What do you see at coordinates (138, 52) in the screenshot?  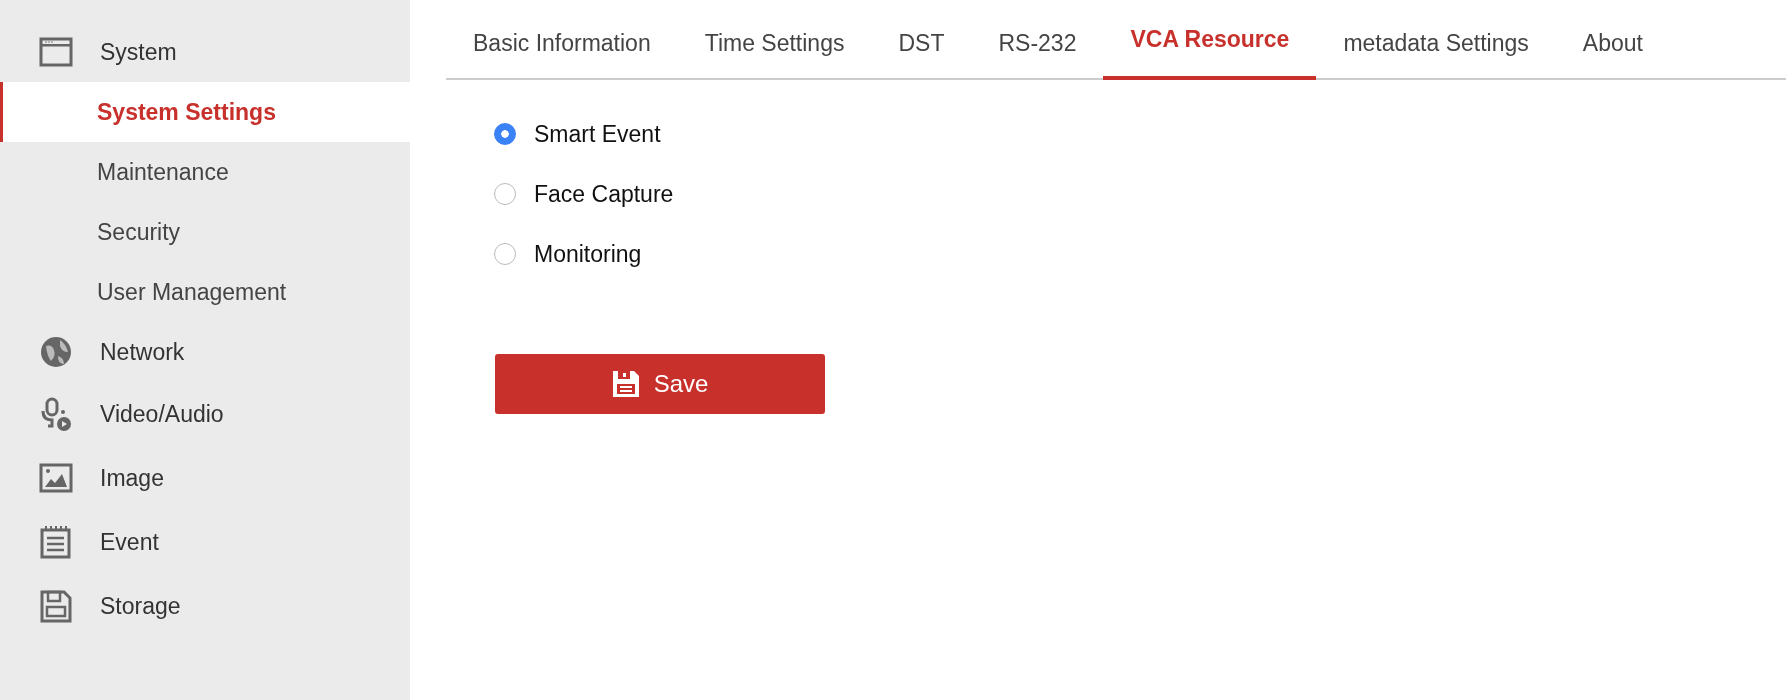 I see `section-label: System` at bounding box center [138, 52].